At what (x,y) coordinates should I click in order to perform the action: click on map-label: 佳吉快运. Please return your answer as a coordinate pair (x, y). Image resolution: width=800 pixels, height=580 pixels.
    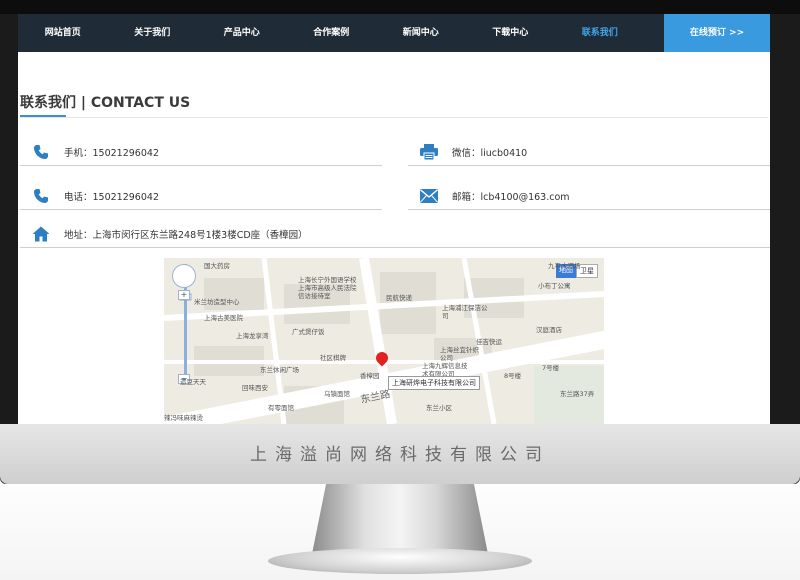
    Looking at the image, I should click on (489, 342).